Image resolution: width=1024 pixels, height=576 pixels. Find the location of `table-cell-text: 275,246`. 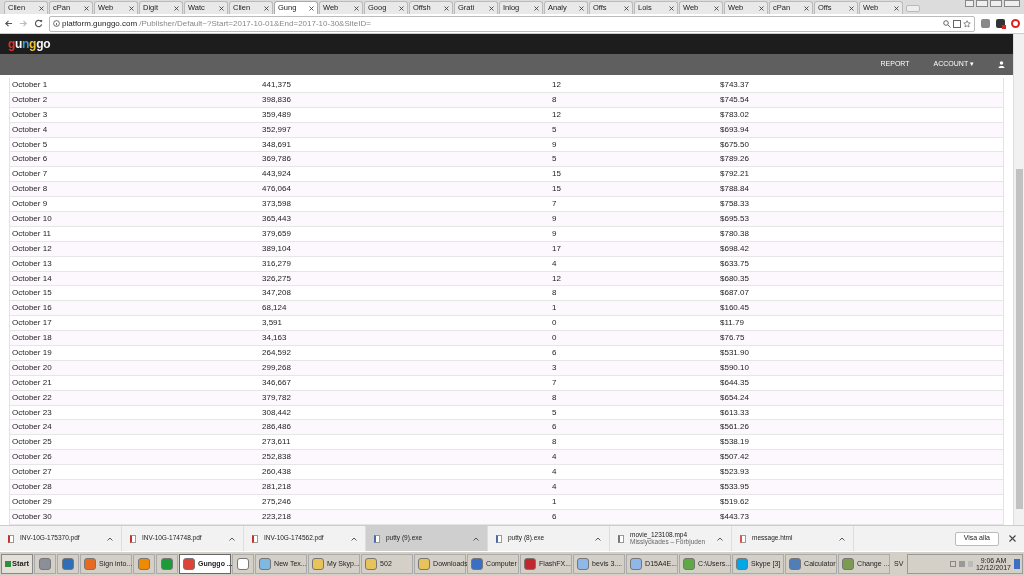

table-cell-text: 275,246 is located at coordinates (277, 501).